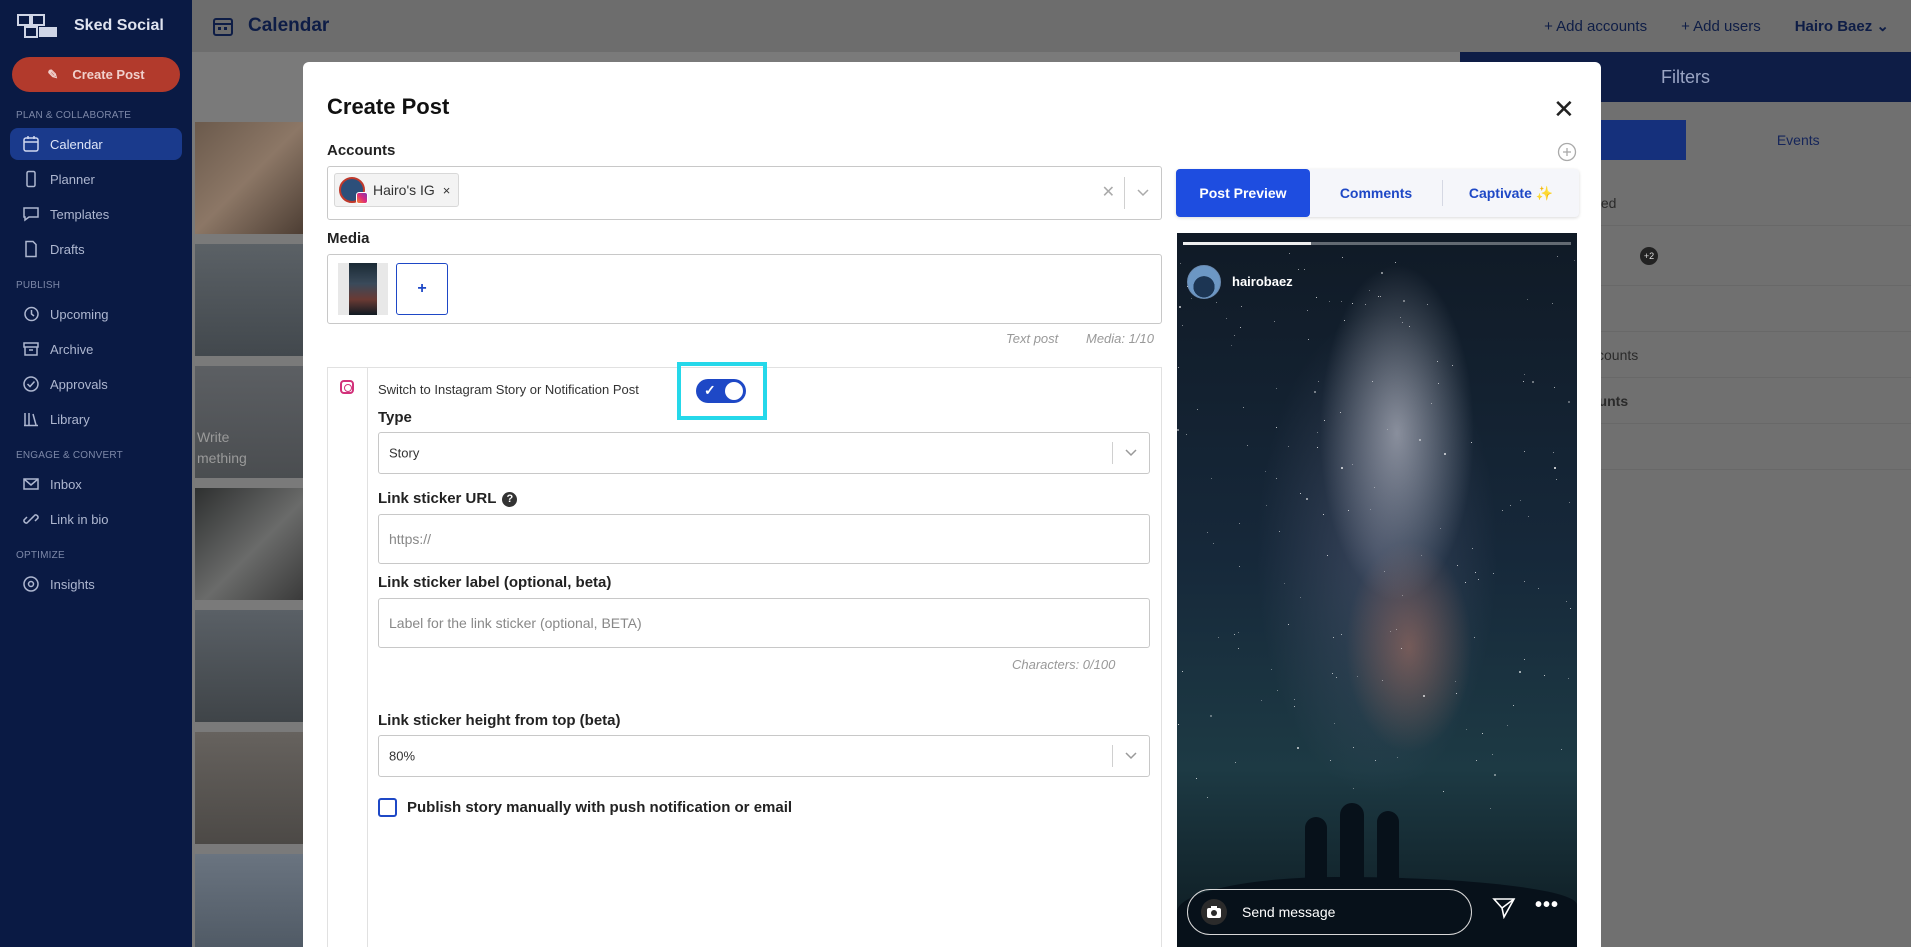 This screenshot has width=1911, height=947. What do you see at coordinates (1547, 905) in the screenshot?
I see `more-icon: •••` at bounding box center [1547, 905].